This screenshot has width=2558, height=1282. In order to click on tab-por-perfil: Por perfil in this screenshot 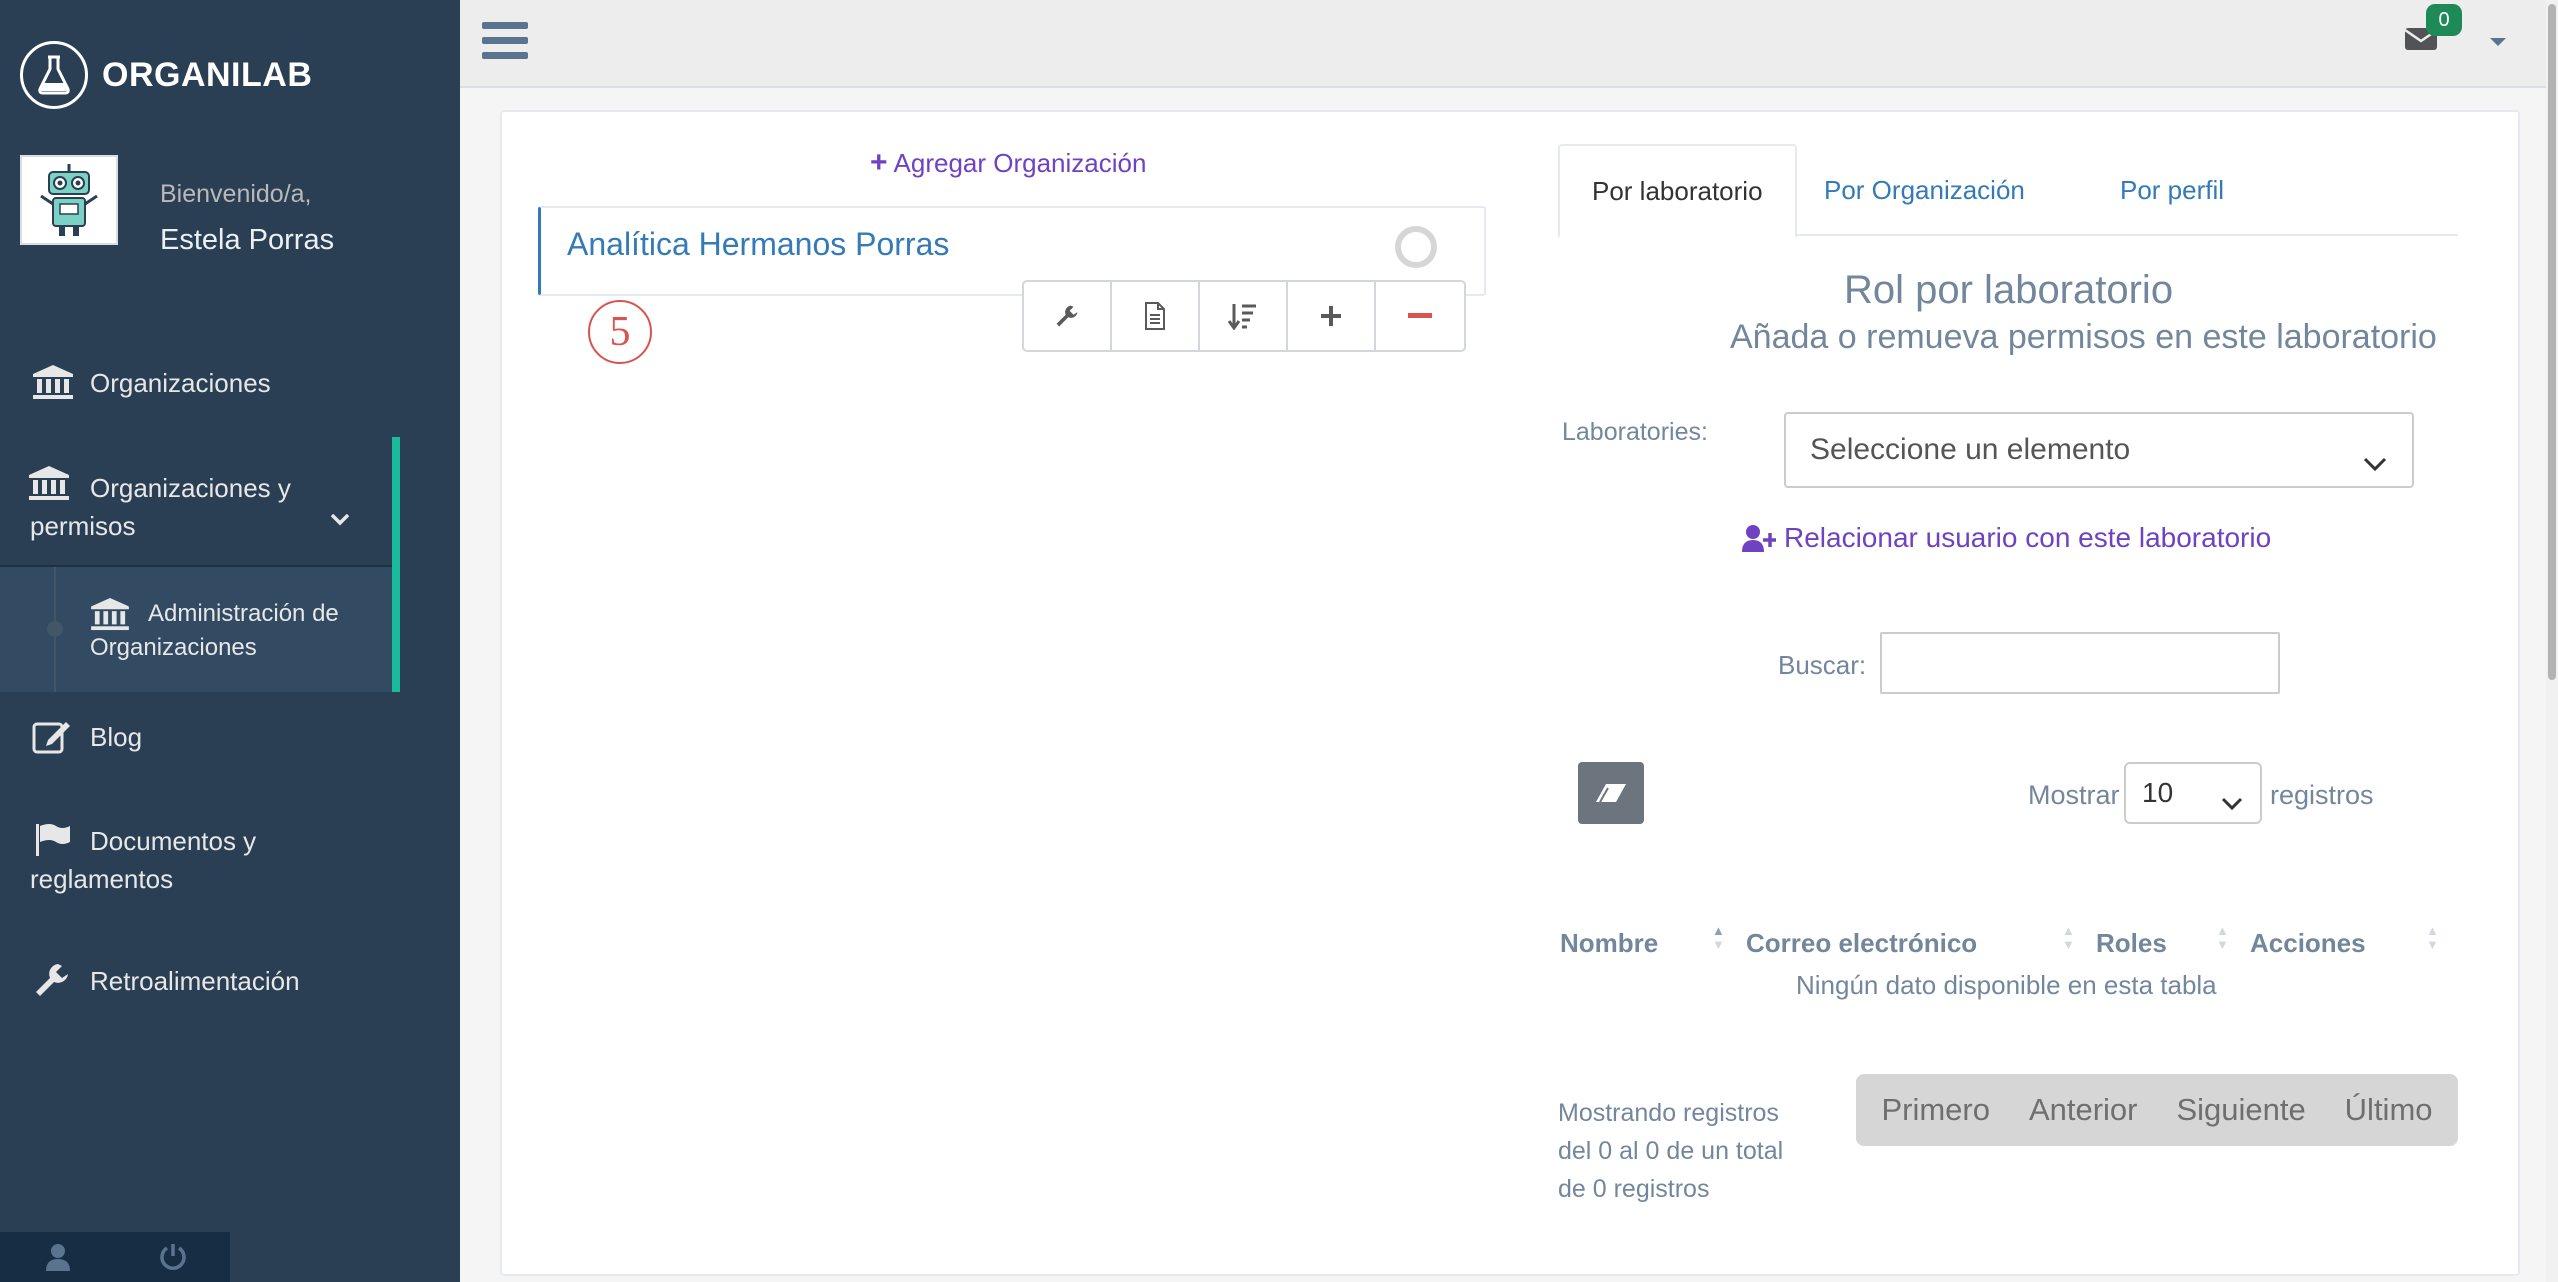, I will do `click(2172, 190)`.